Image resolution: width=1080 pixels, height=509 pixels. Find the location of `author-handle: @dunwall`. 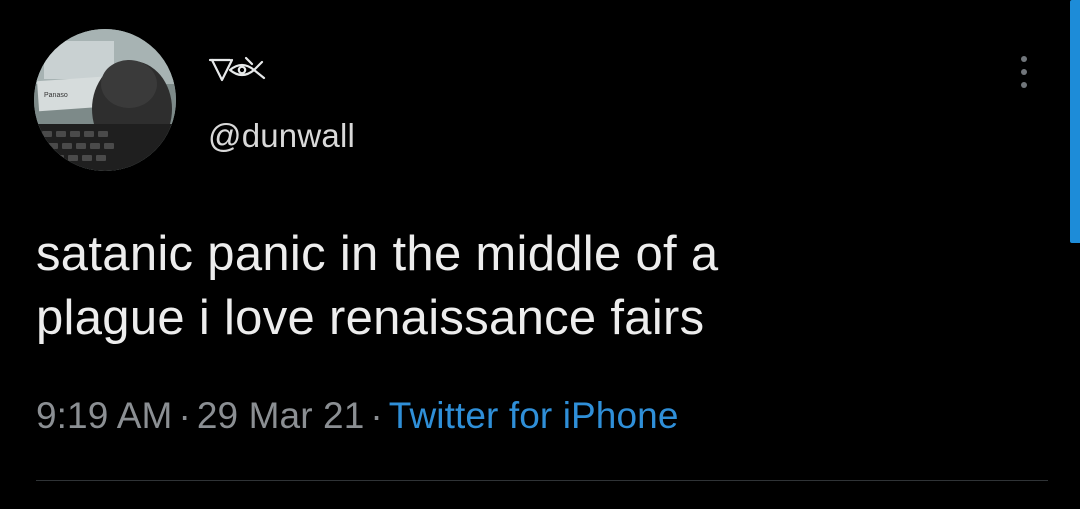

author-handle: @dunwall is located at coordinates (281, 136).